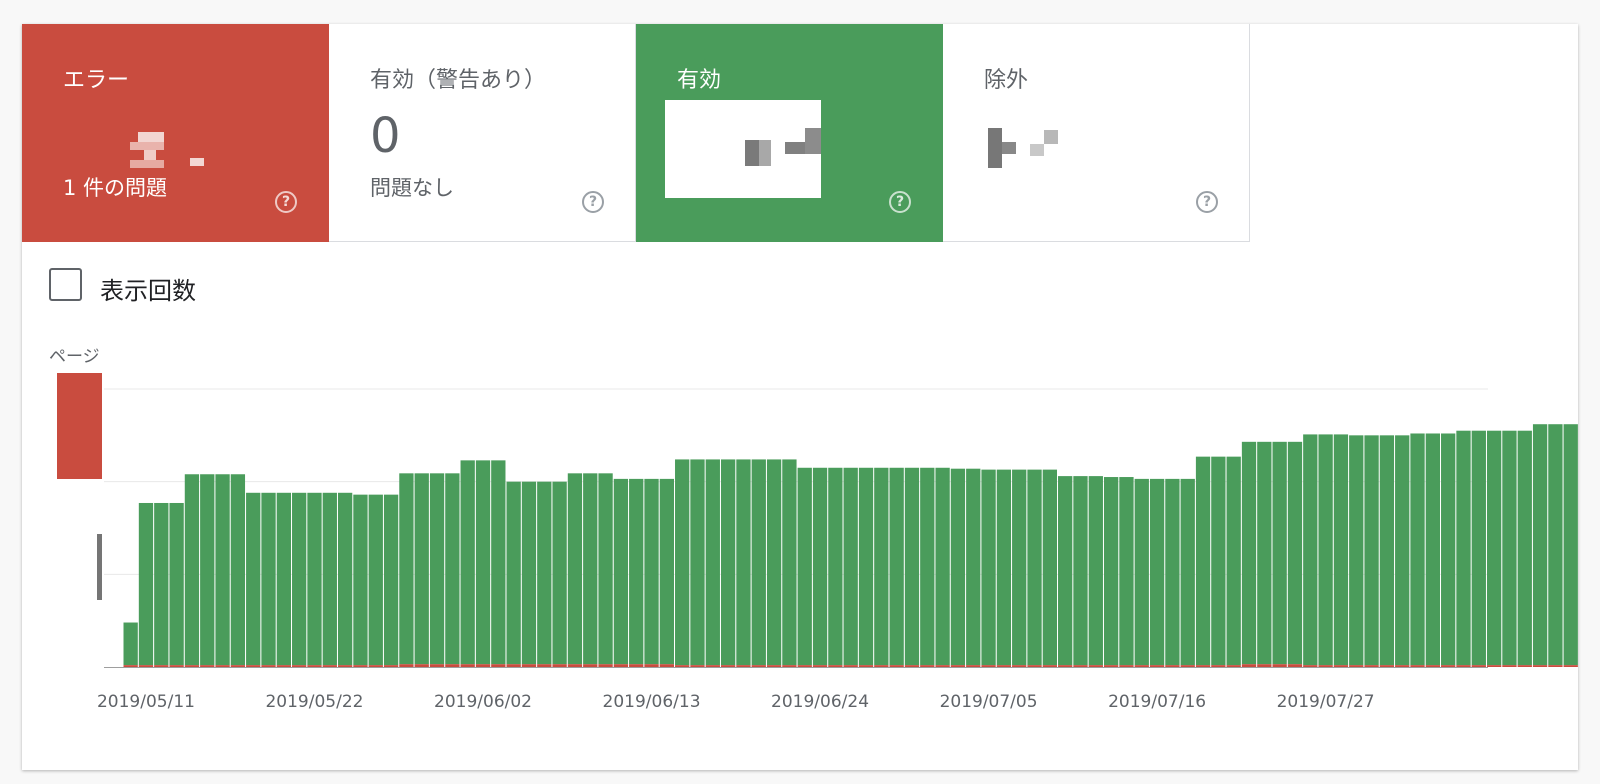 The image size is (1600, 784). What do you see at coordinates (65, 284) in the screenshot?
I see `impressions-checkbox` at bounding box center [65, 284].